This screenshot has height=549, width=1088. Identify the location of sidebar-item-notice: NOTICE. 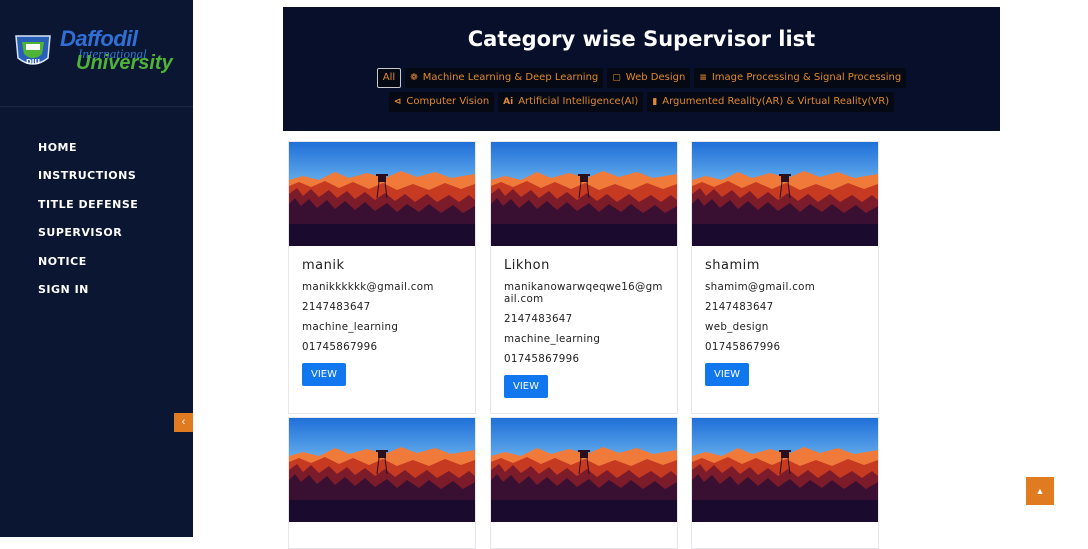
(88, 269).